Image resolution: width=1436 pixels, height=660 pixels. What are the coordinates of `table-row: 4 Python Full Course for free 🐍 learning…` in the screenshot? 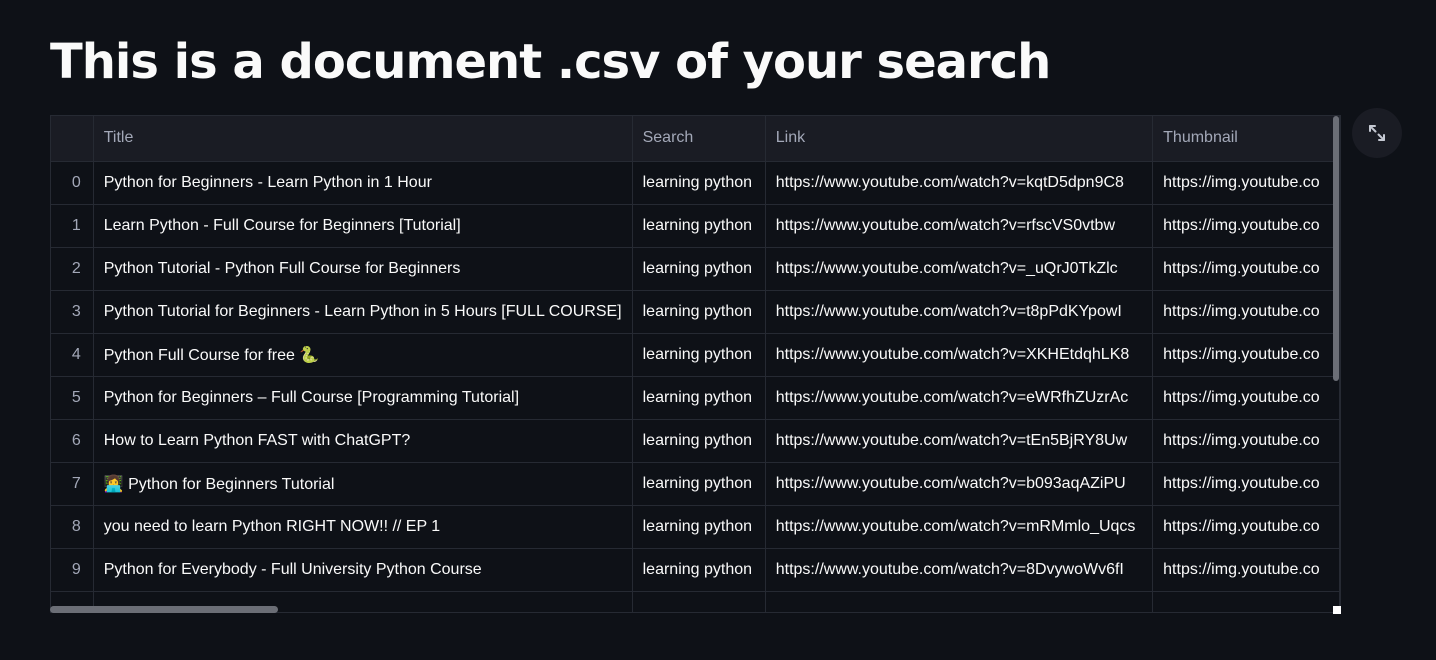 It's located at (695, 355).